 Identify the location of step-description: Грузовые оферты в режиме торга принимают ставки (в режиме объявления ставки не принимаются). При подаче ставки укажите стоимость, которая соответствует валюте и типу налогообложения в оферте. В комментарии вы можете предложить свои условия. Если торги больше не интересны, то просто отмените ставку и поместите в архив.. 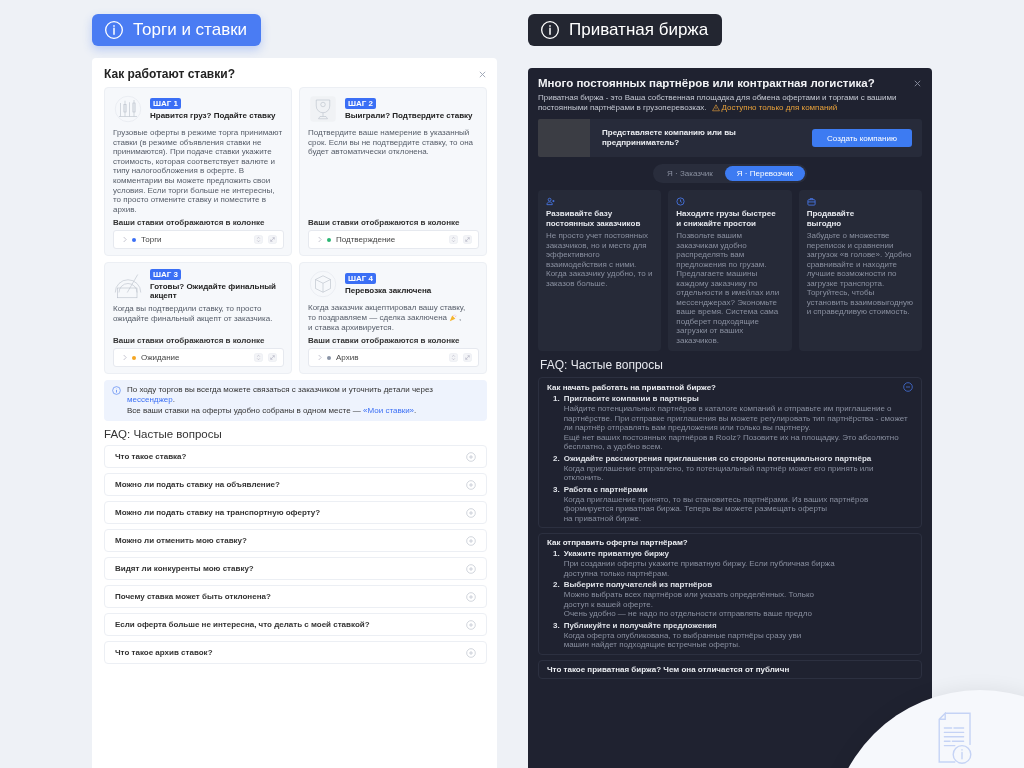
(198, 171).